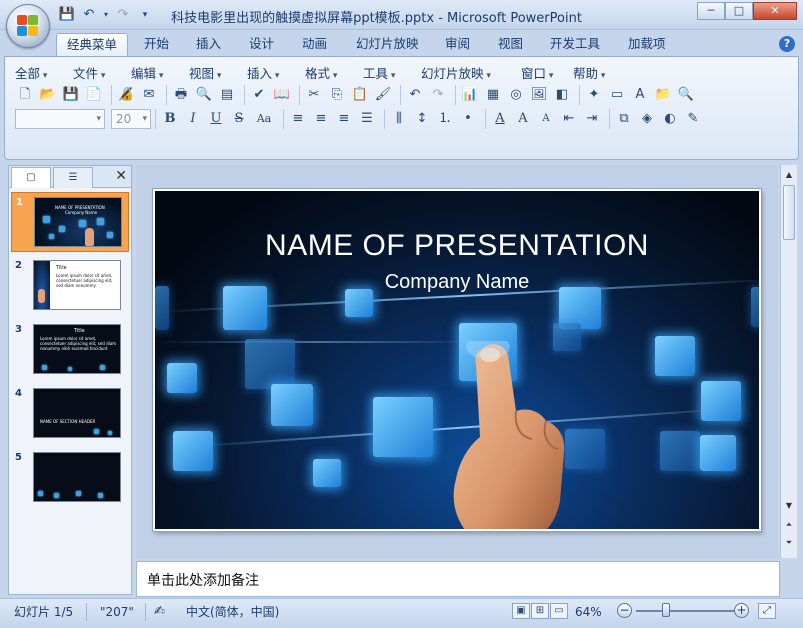 This screenshot has height=628, width=803. I want to click on tab-view: 视图, so click(510, 44).